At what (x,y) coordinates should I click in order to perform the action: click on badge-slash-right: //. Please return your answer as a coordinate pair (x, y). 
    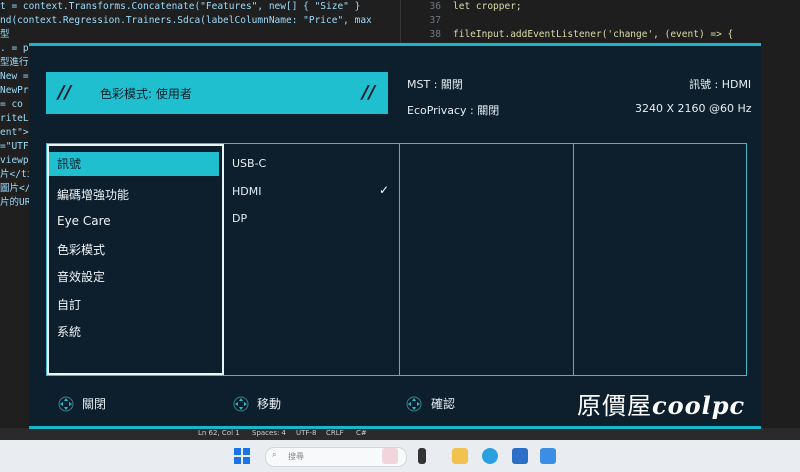
    Looking at the image, I should click on (369, 92).